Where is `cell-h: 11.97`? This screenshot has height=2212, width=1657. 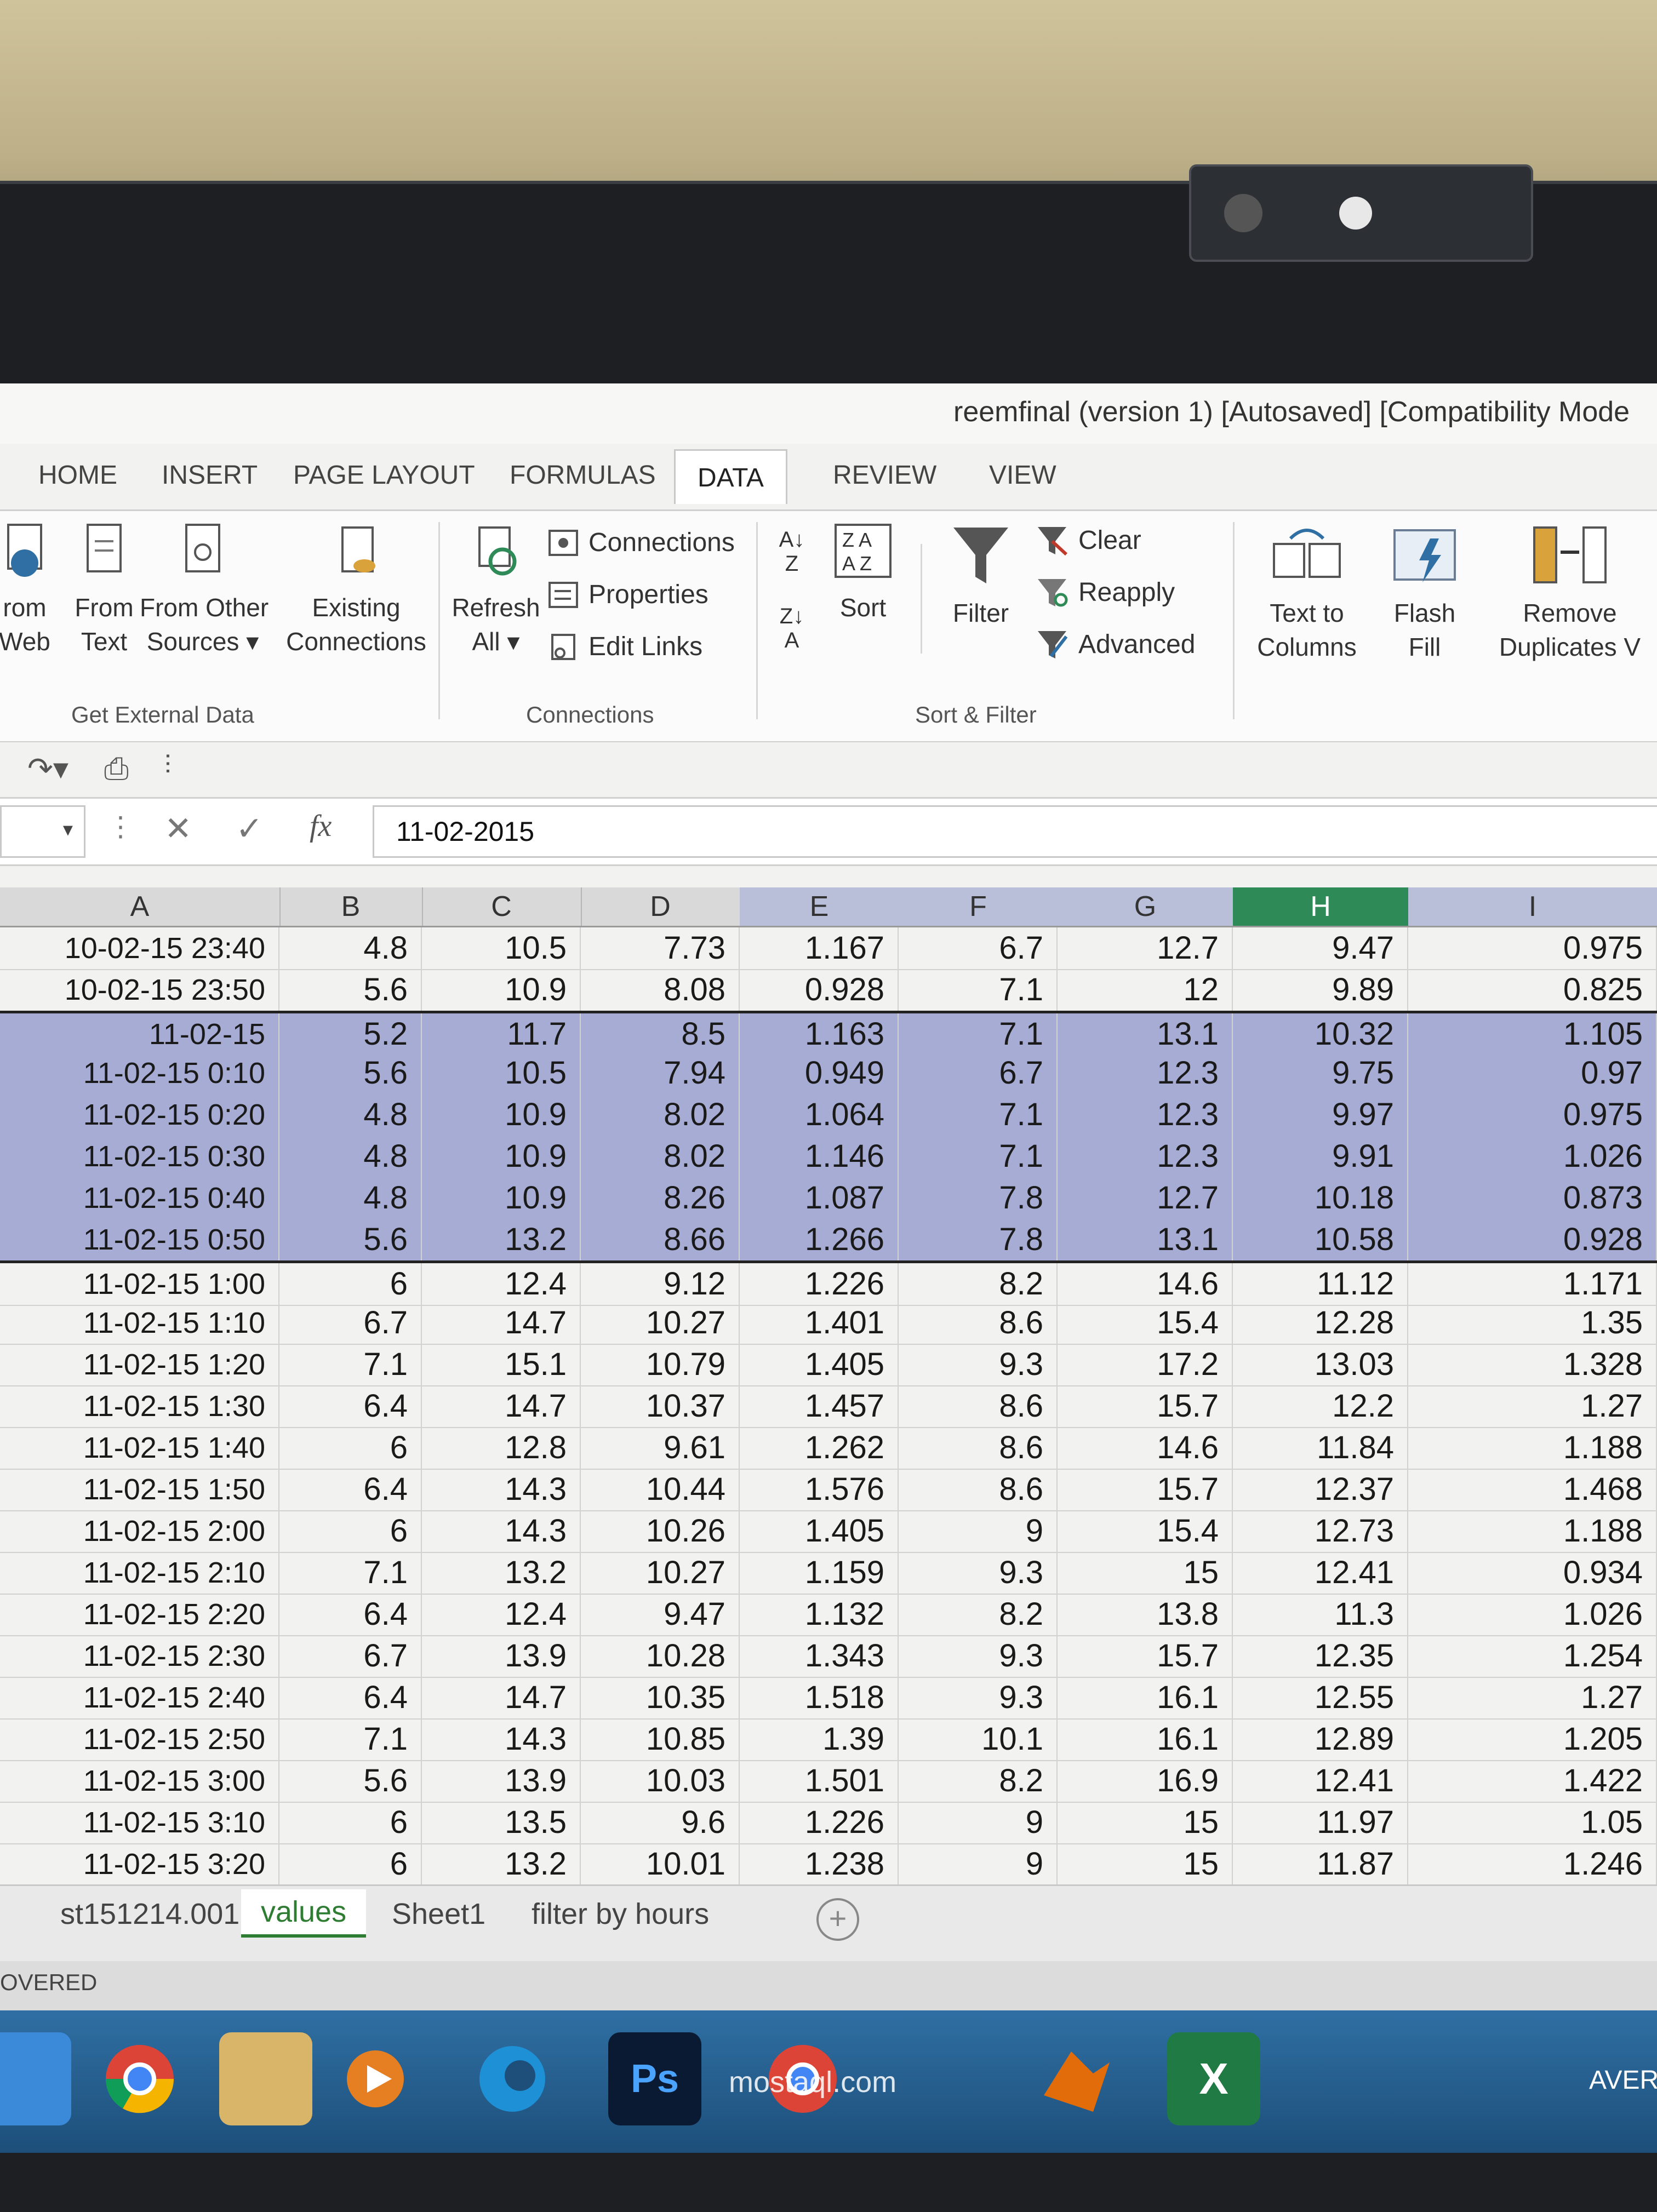 cell-h: 11.97 is located at coordinates (1320, 1822).